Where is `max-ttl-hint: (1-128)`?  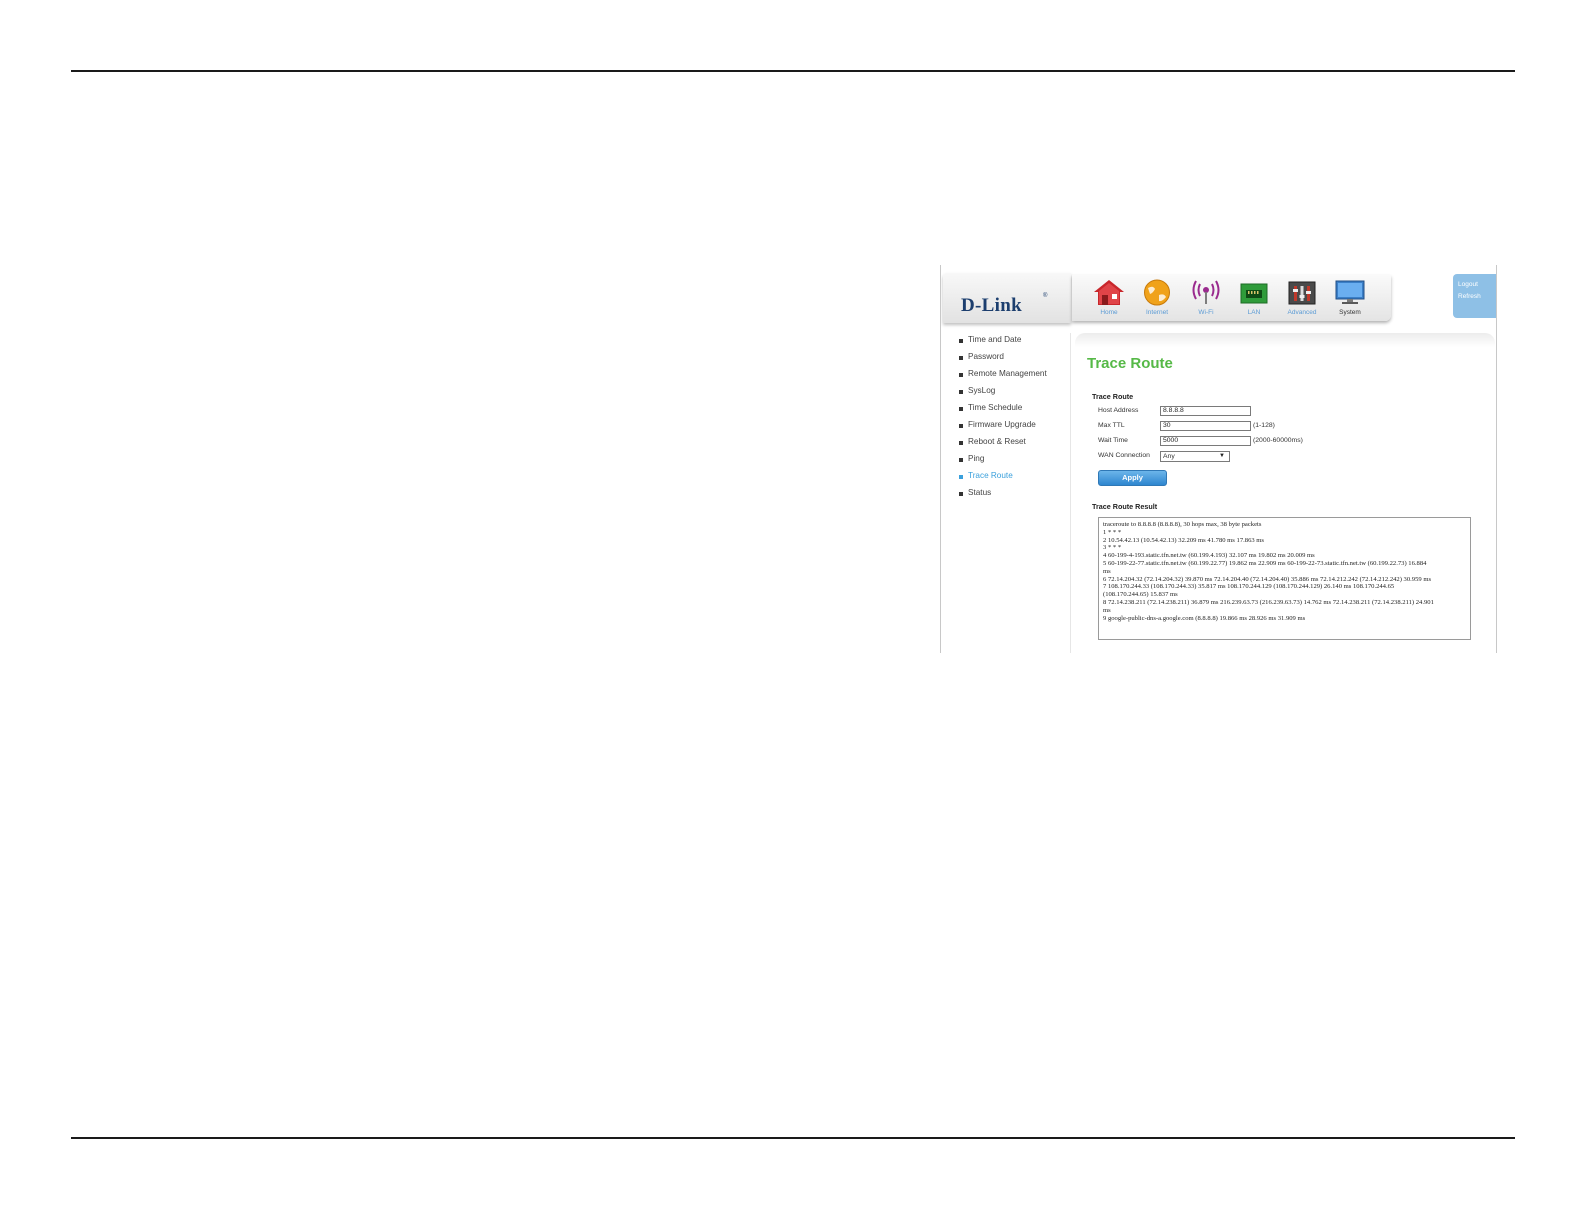
max-ttl-hint: (1-128) is located at coordinates (1264, 425).